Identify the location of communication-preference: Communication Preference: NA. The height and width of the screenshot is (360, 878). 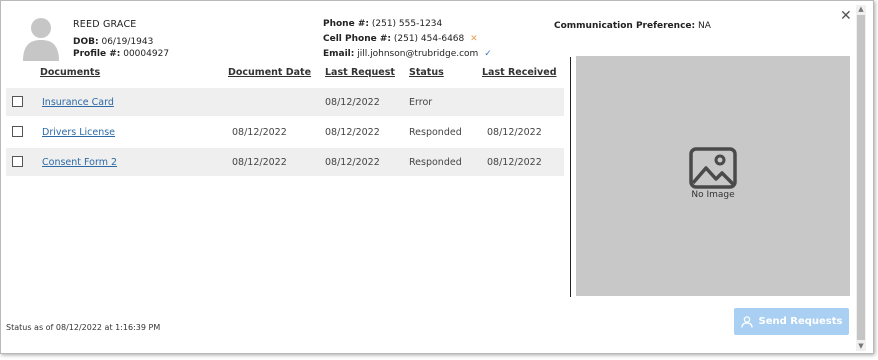
(632, 26).